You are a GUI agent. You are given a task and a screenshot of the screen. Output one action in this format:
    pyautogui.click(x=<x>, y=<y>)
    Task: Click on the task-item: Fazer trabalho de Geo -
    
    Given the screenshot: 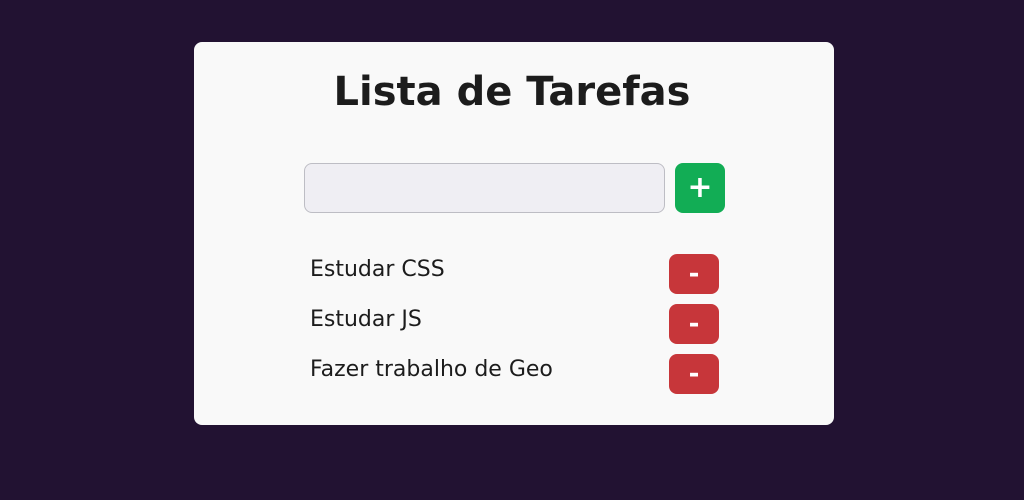 What is the action you would take?
    pyautogui.click(x=515, y=374)
    